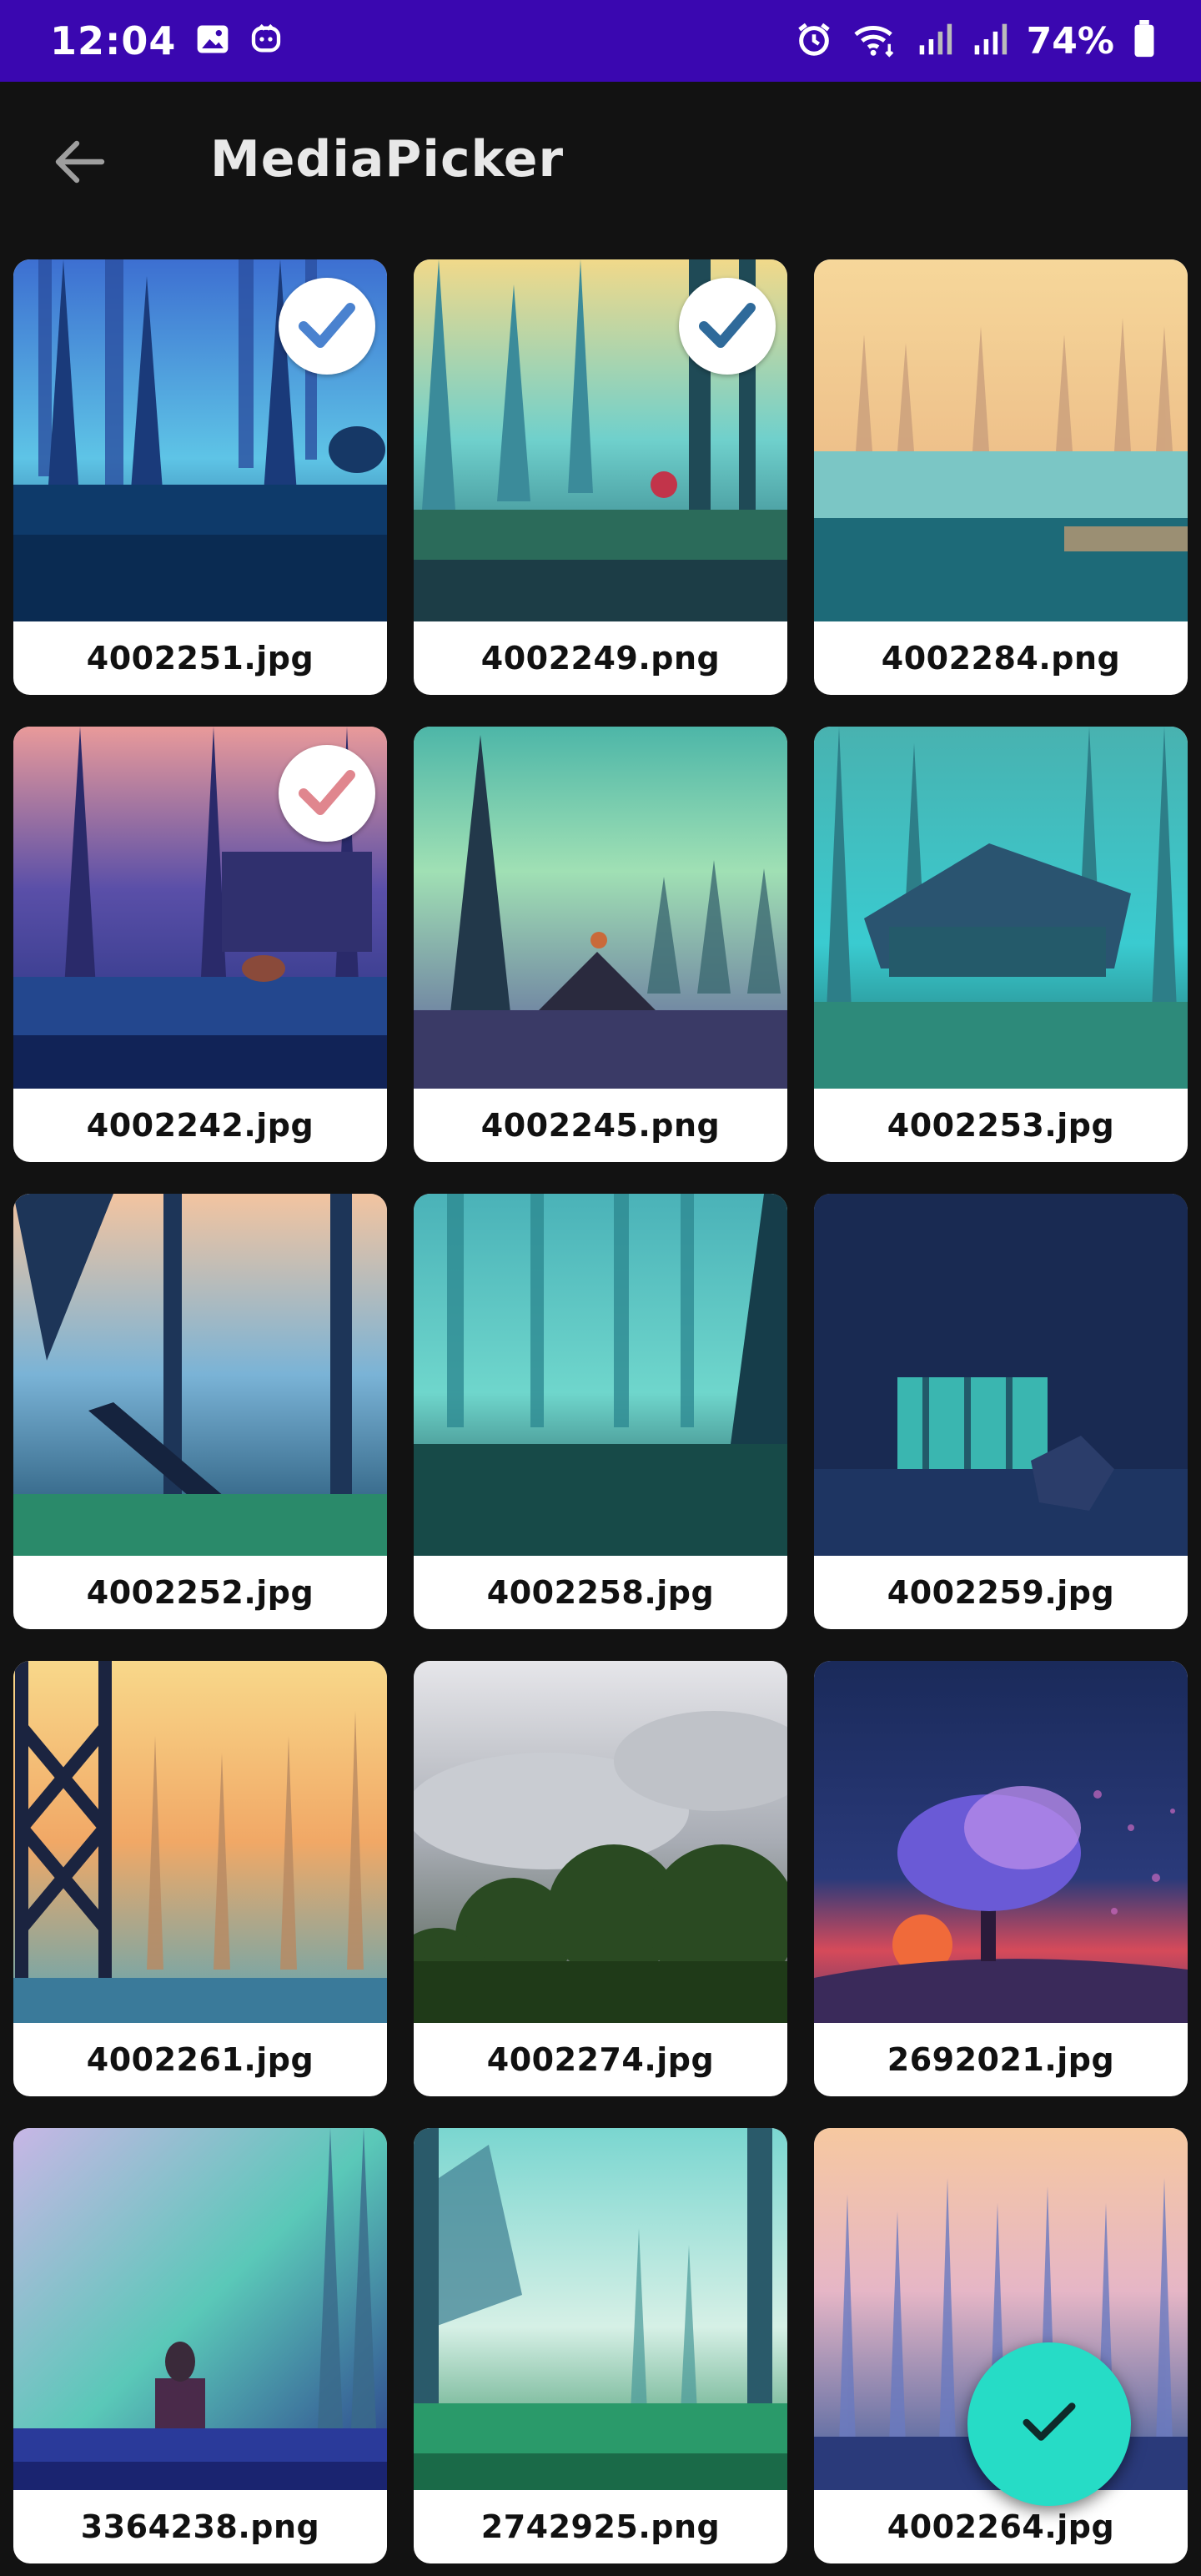  Describe the element at coordinates (200, 658) in the screenshot. I see `media-filename: 4002251.jpg` at that location.